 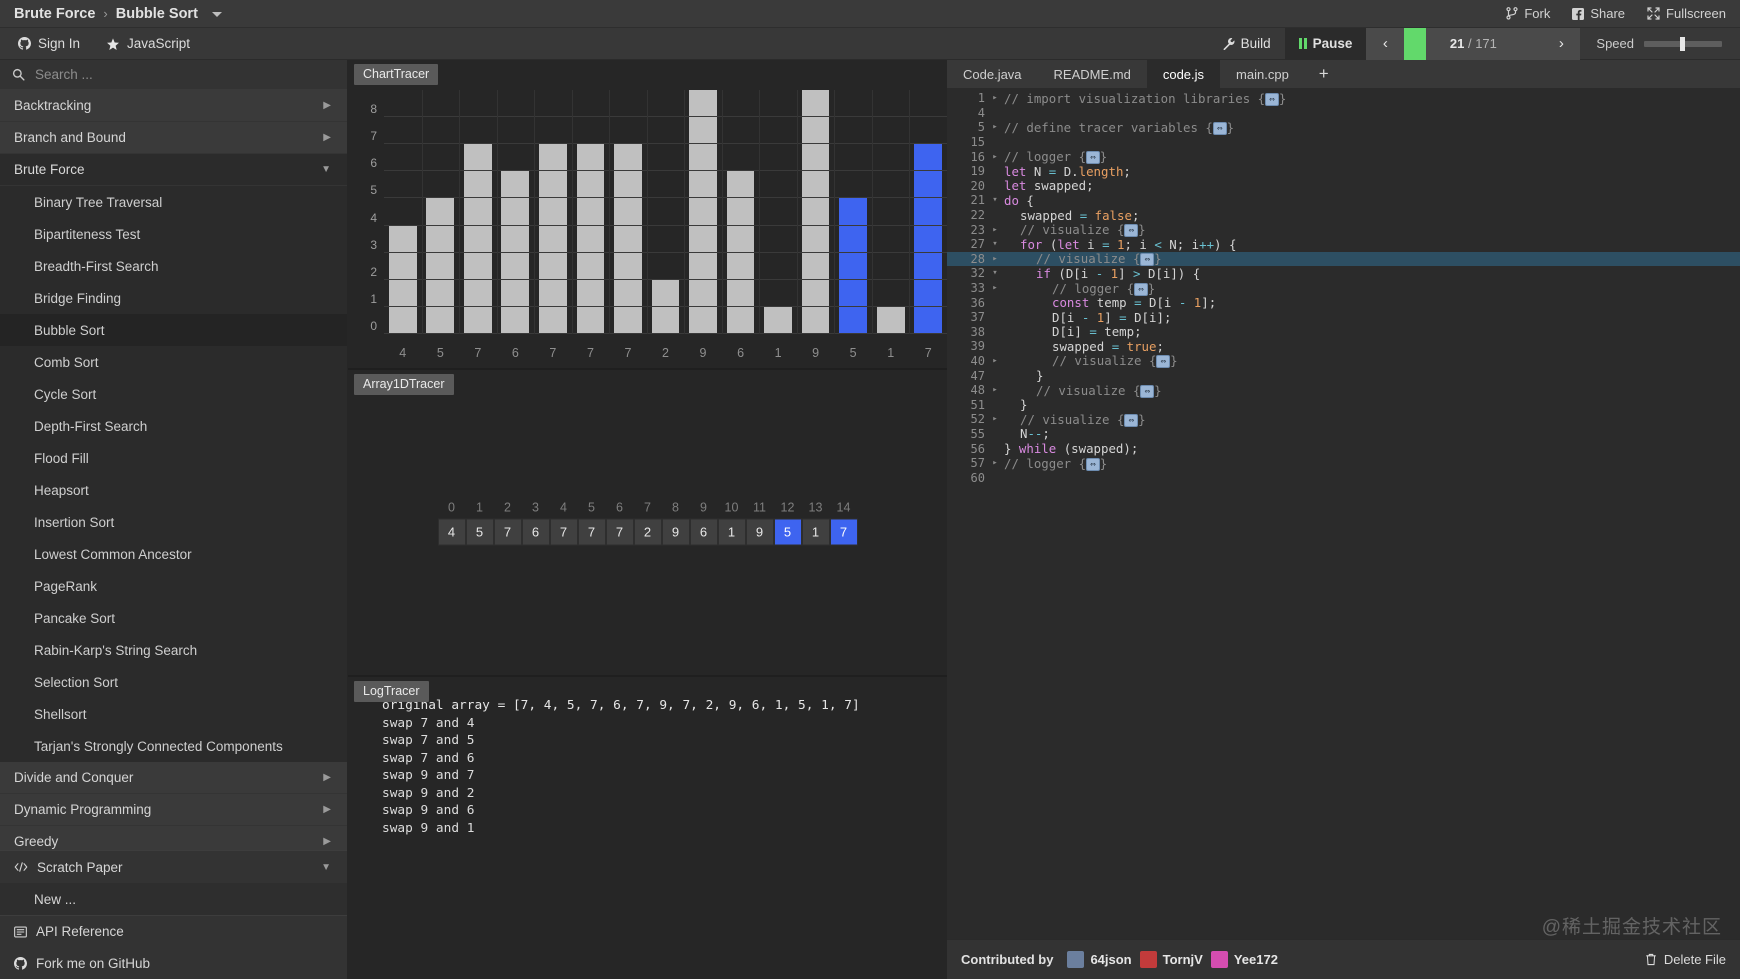 What do you see at coordinates (173, 170) in the screenshot?
I see `sidebar-category-brute-force: Brute Force ▼` at bounding box center [173, 170].